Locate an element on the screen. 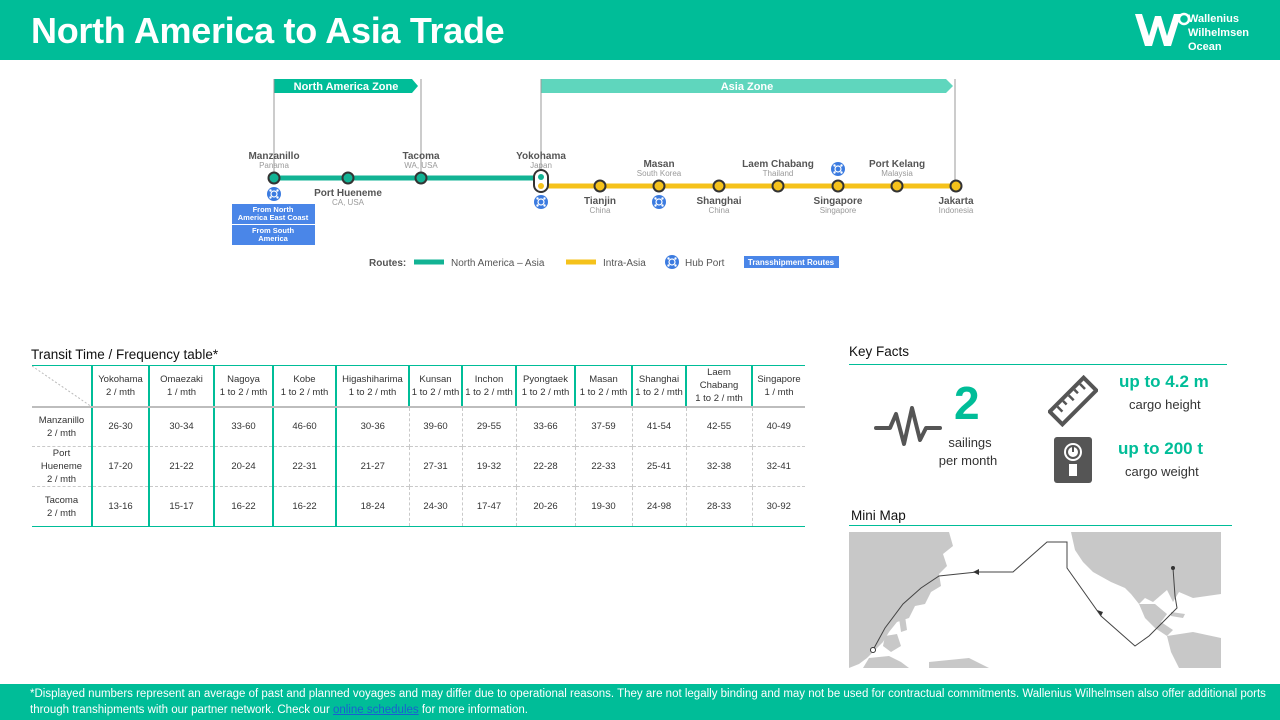 This screenshot has width=1280, height=720. table-cell: 24-98 is located at coordinates (658, 506).